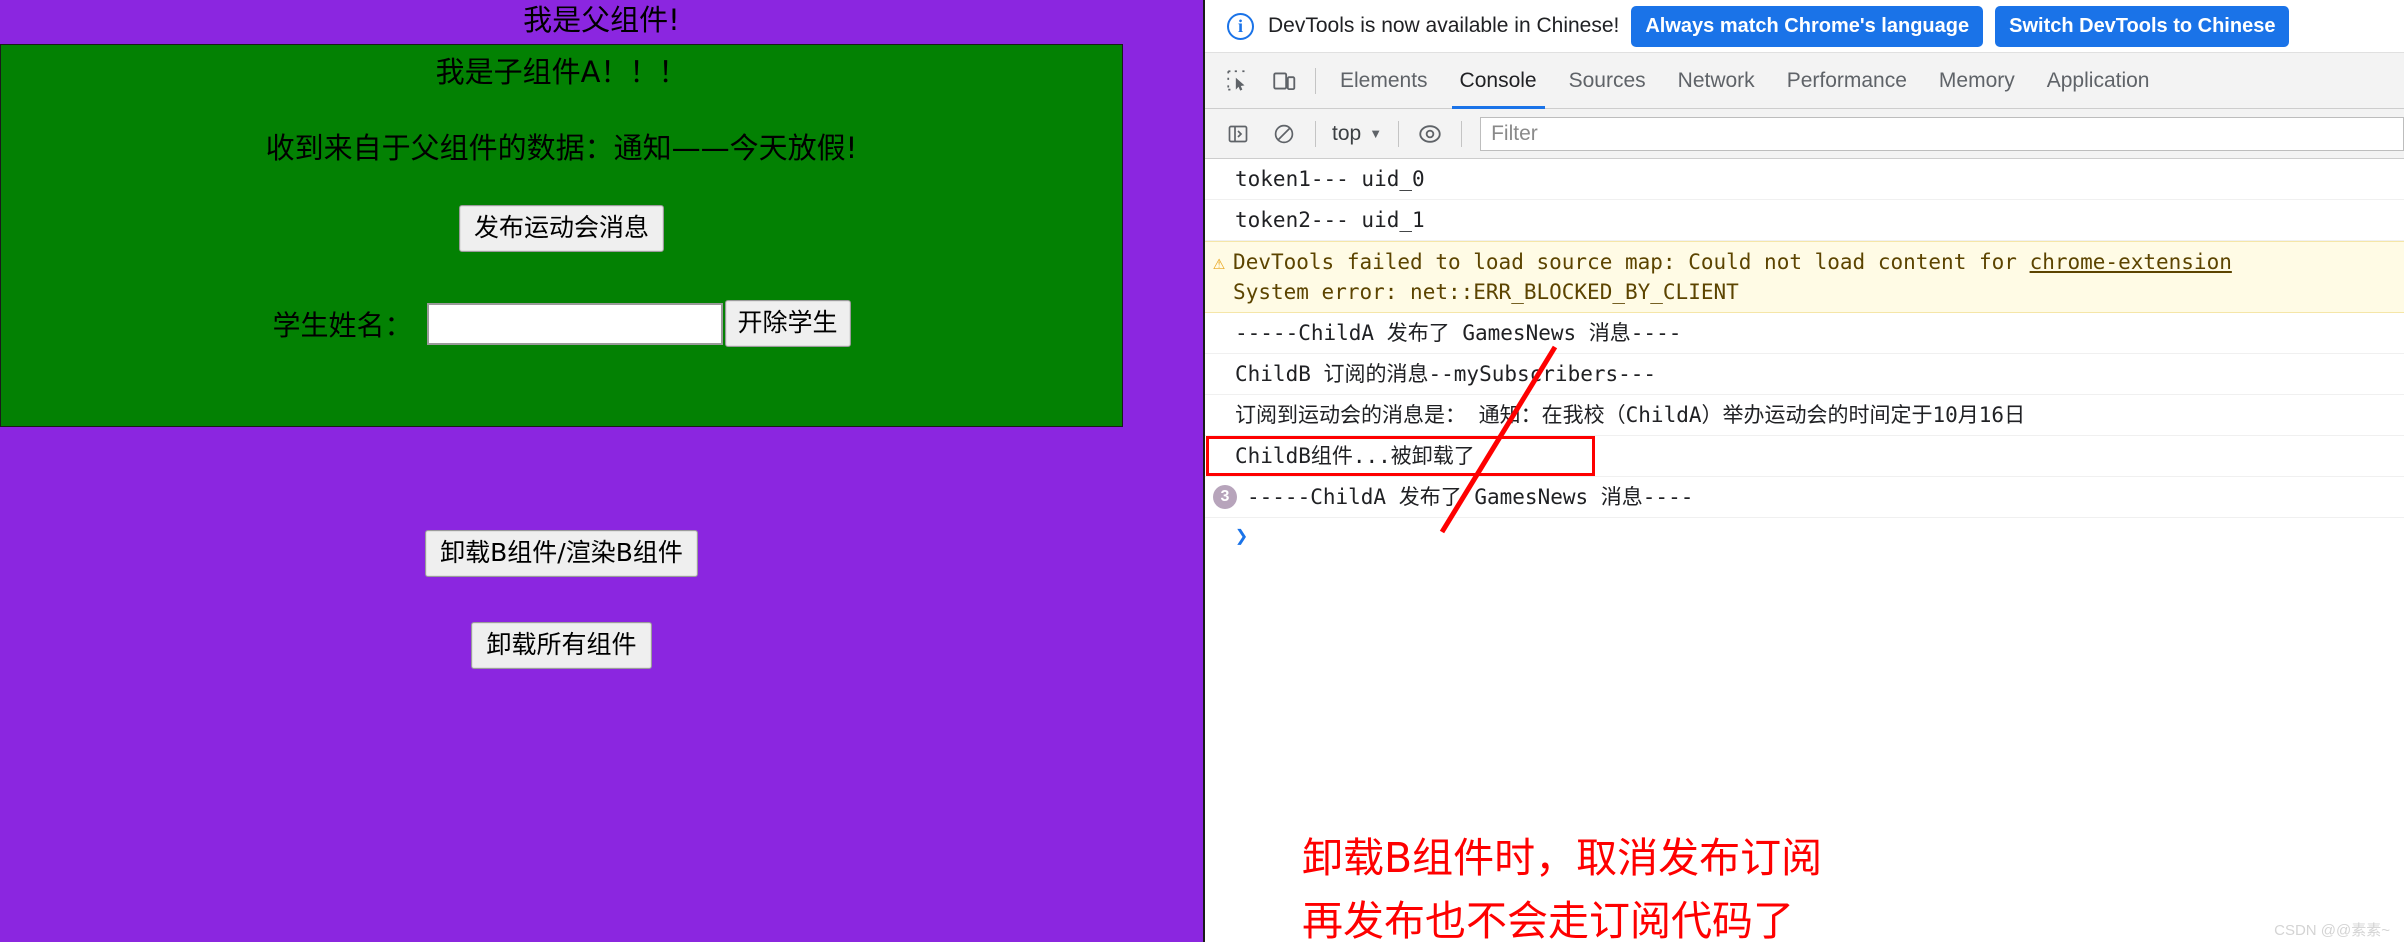  What do you see at coordinates (1242, 536) in the screenshot?
I see `prompt-chevron-icon: ❯` at bounding box center [1242, 536].